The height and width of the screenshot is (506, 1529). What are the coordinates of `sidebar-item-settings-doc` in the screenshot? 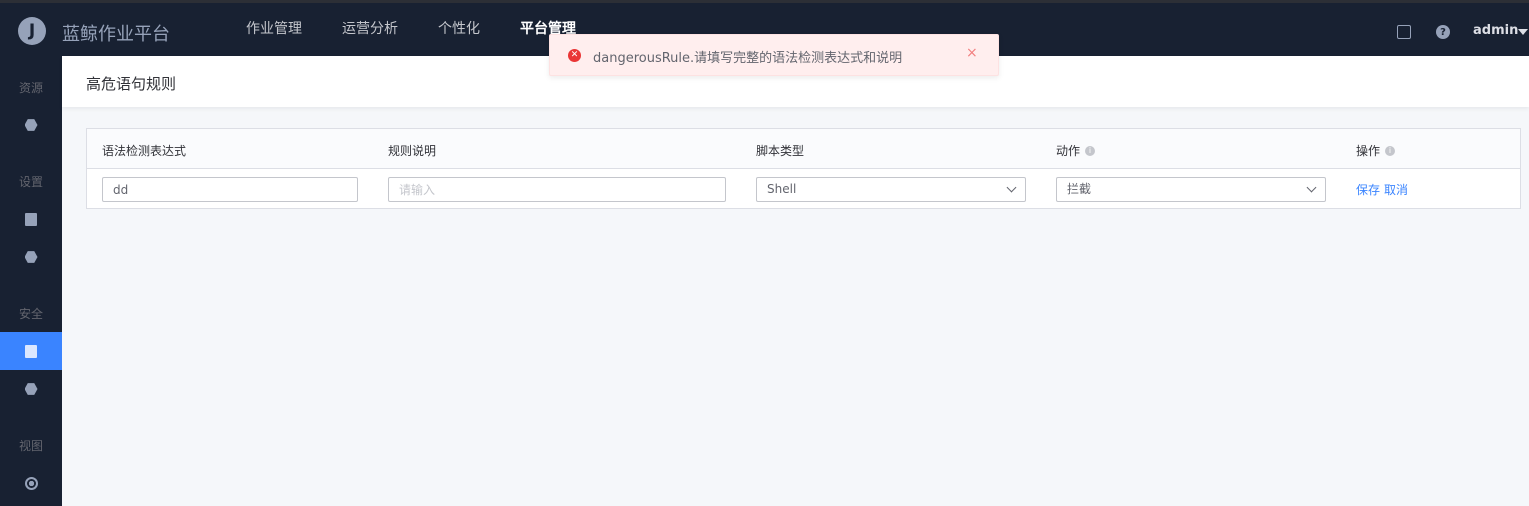 It's located at (31, 219).